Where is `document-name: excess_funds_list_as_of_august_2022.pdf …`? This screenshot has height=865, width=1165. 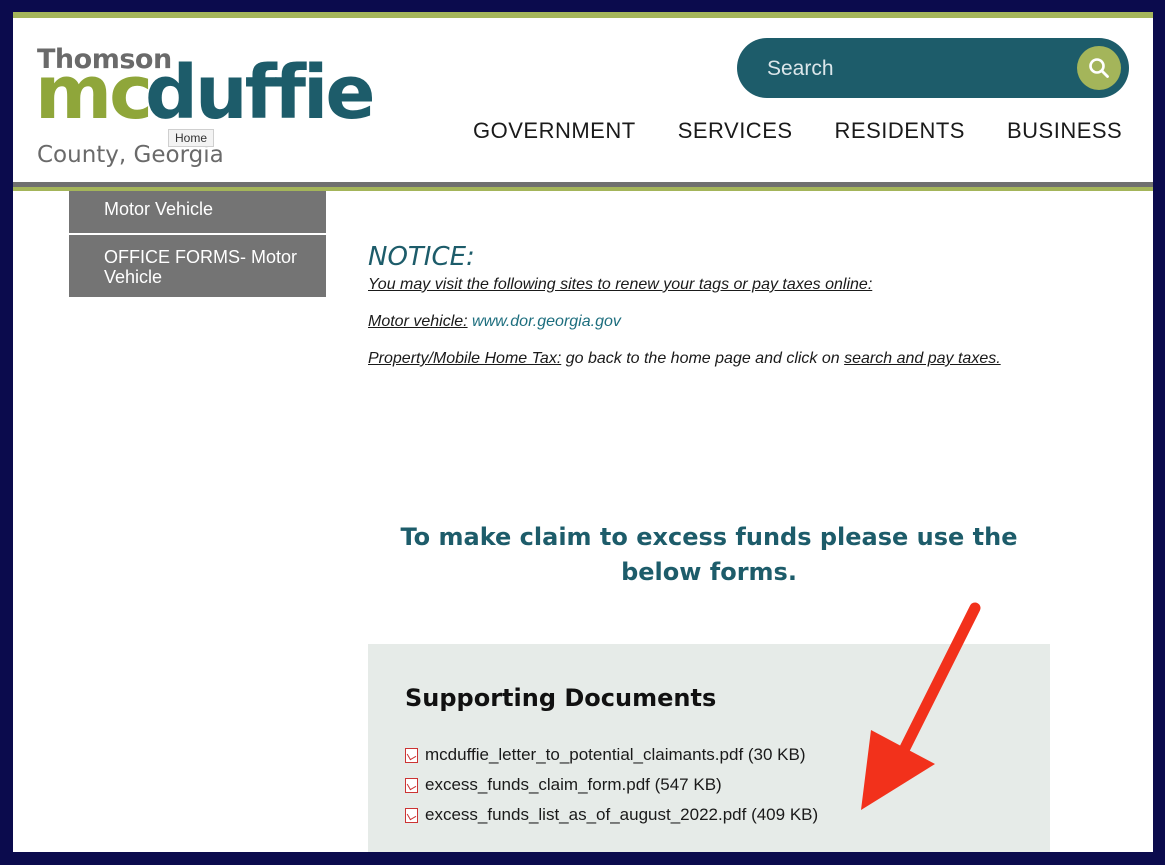 document-name: excess_funds_list_as_of_august_2022.pdf … is located at coordinates (622, 814).